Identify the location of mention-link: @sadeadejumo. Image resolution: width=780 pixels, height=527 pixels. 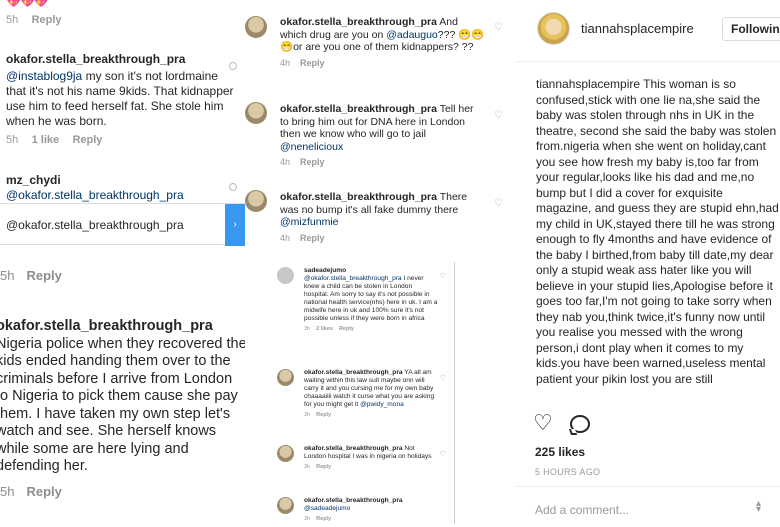
(327, 508).